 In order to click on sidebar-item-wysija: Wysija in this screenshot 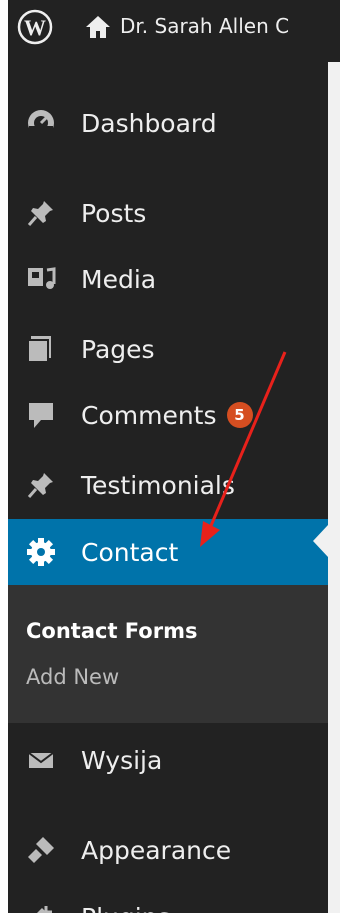, I will do `click(168, 760)`.